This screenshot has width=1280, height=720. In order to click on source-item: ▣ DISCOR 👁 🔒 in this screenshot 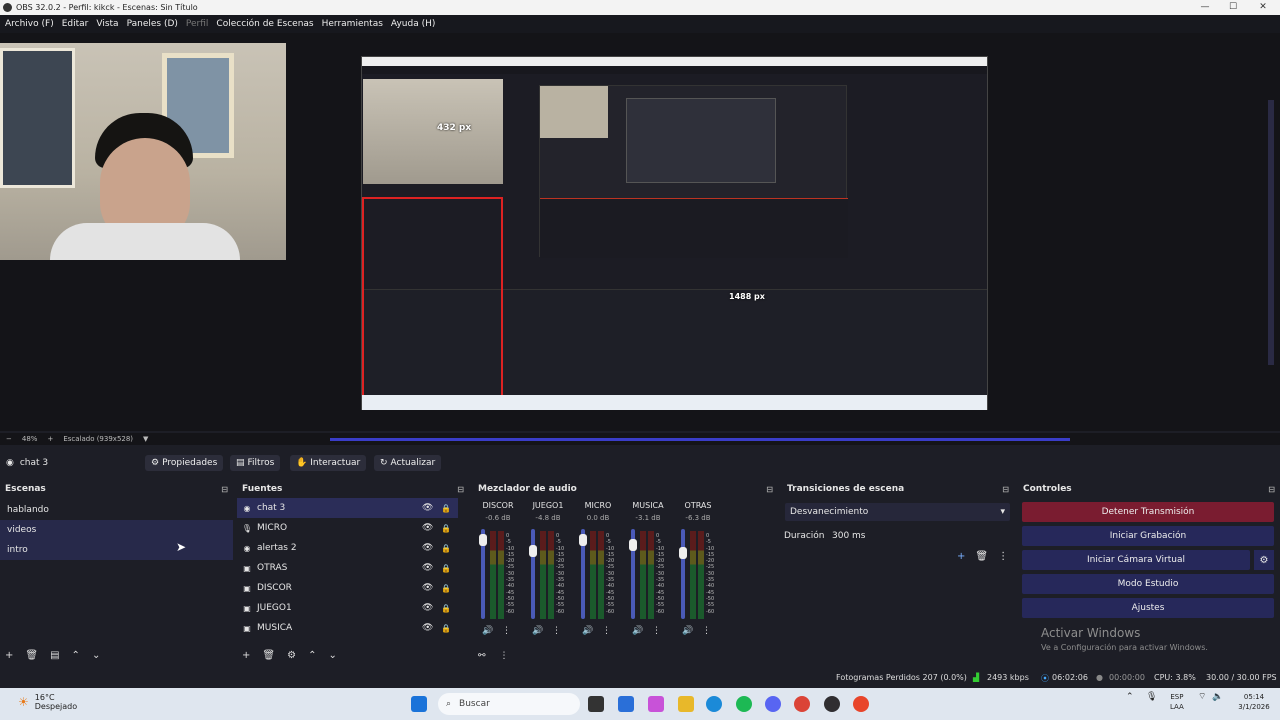, I will do `click(347, 588)`.